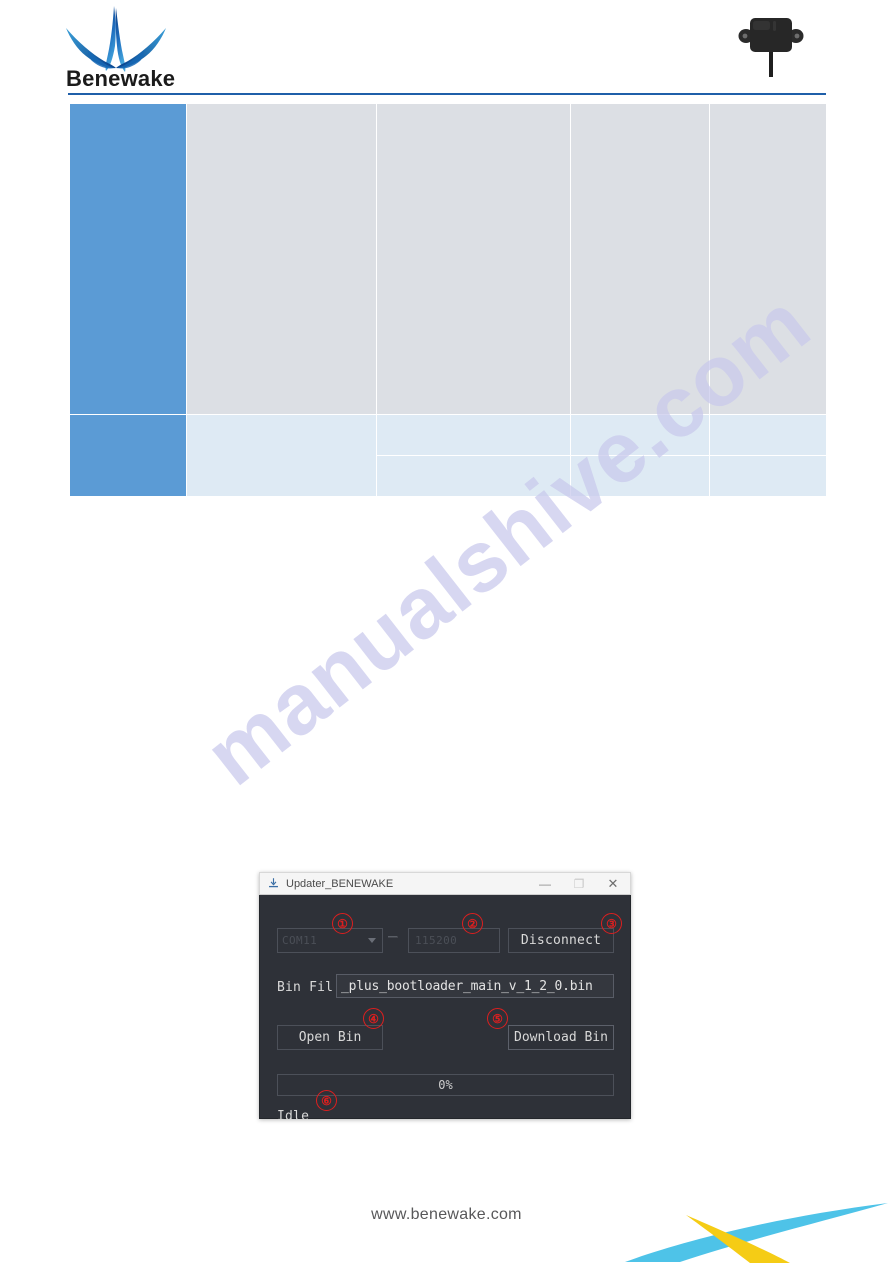 This screenshot has height=1263, width=893. What do you see at coordinates (472, 923) in the screenshot?
I see `callout-marker-2: ②` at bounding box center [472, 923].